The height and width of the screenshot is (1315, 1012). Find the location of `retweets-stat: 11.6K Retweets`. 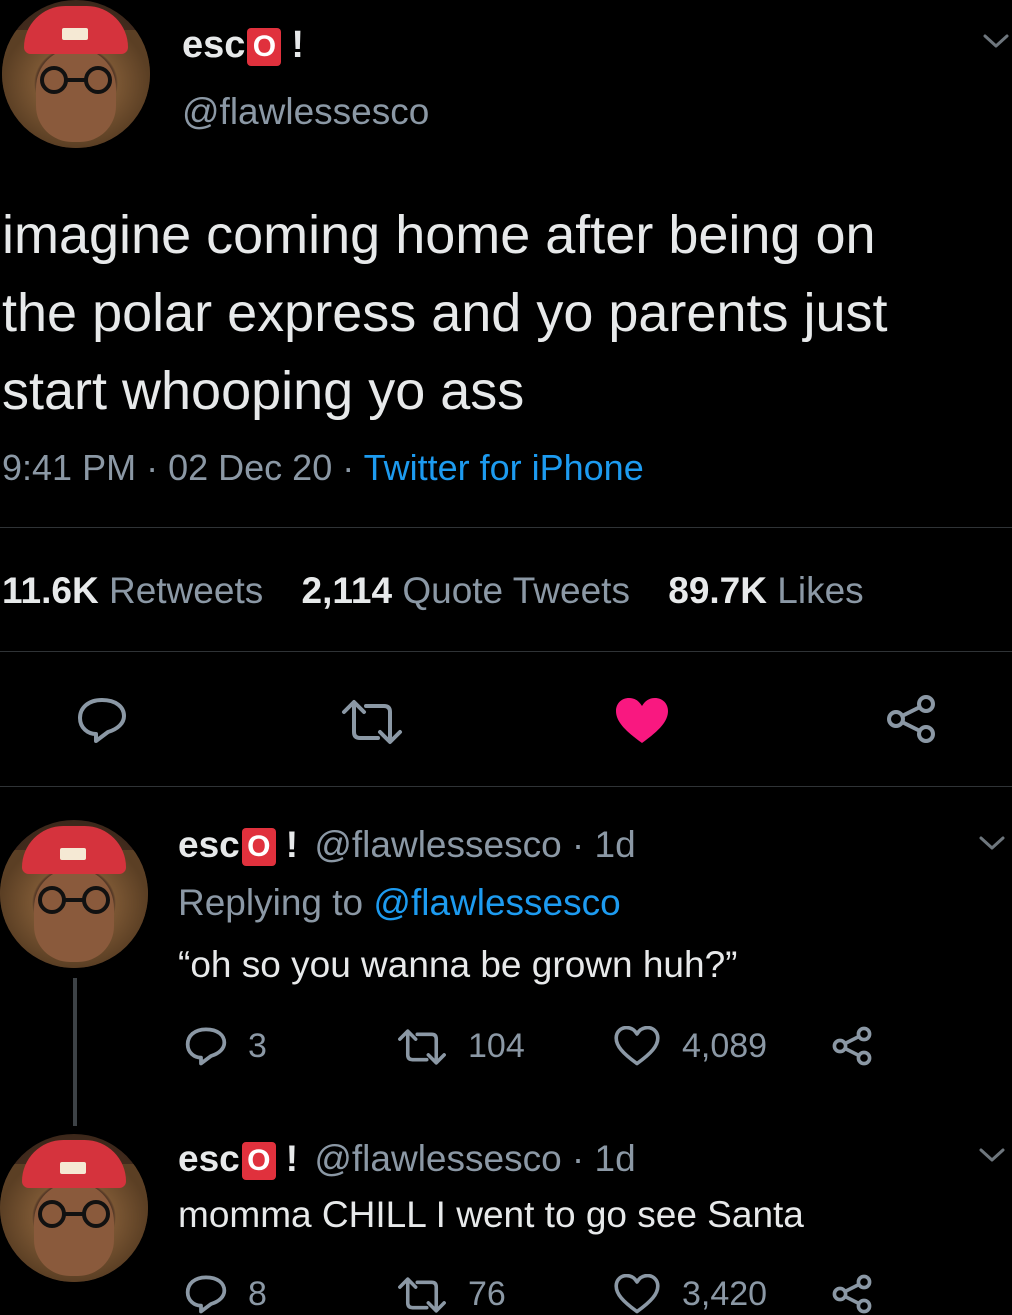

retweets-stat: 11.6K Retweets is located at coordinates (132, 590).